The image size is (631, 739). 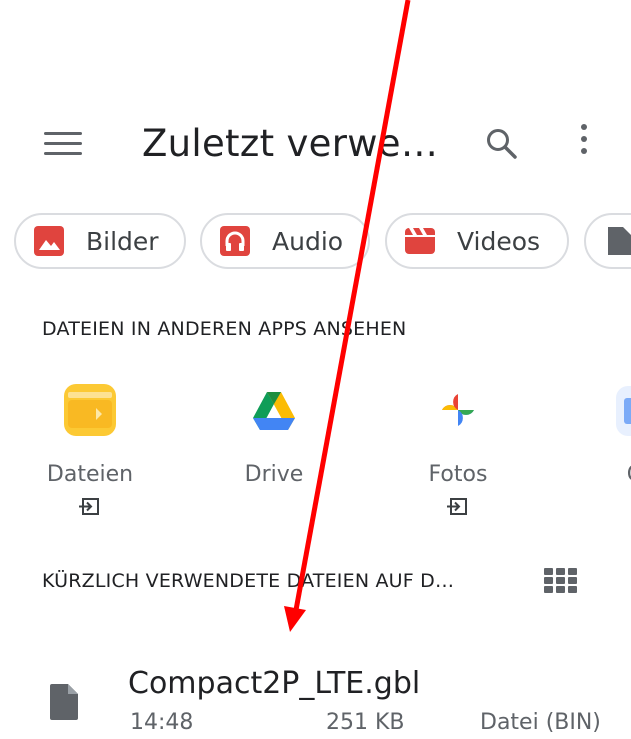 What do you see at coordinates (49, 241) in the screenshot?
I see `image-icon` at bounding box center [49, 241].